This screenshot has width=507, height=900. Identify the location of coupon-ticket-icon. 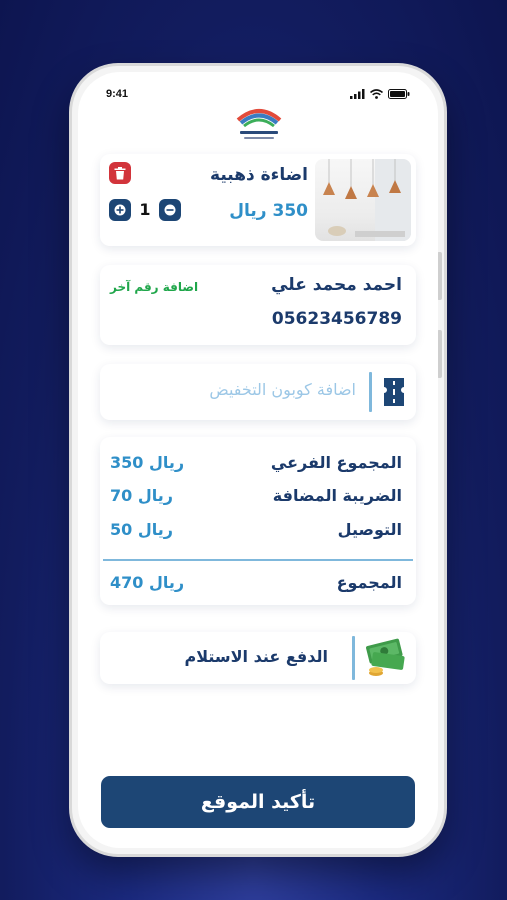
(394, 392).